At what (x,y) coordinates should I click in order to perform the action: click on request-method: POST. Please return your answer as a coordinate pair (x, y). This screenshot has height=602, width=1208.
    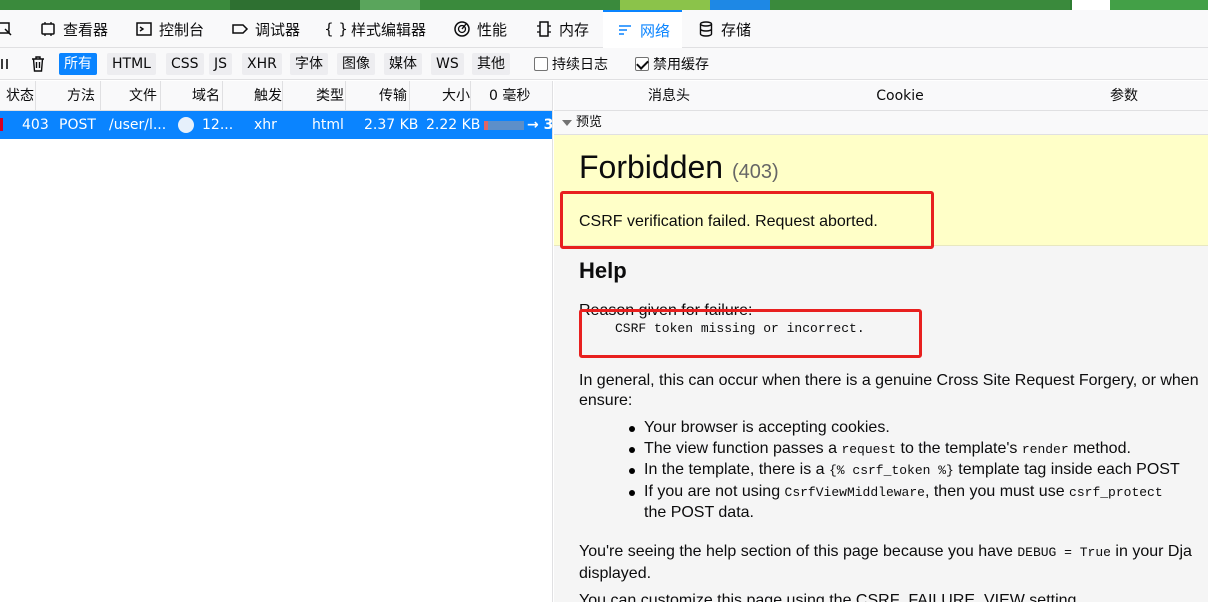
    Looking at the image, I should click on (77, 125).